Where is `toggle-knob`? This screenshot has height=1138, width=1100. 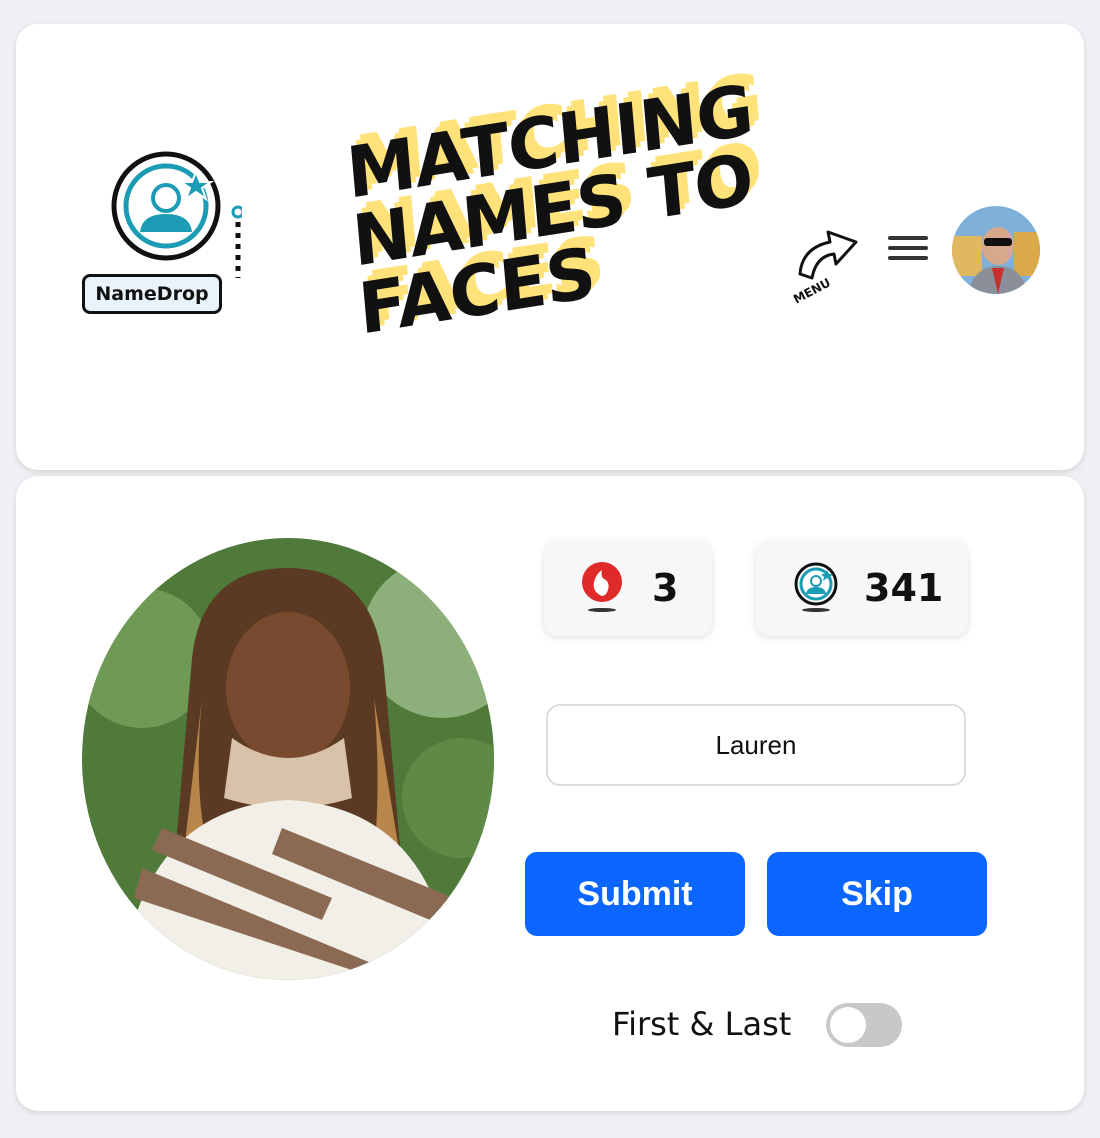
toggle-knob is located at coordinates (848, 1025).